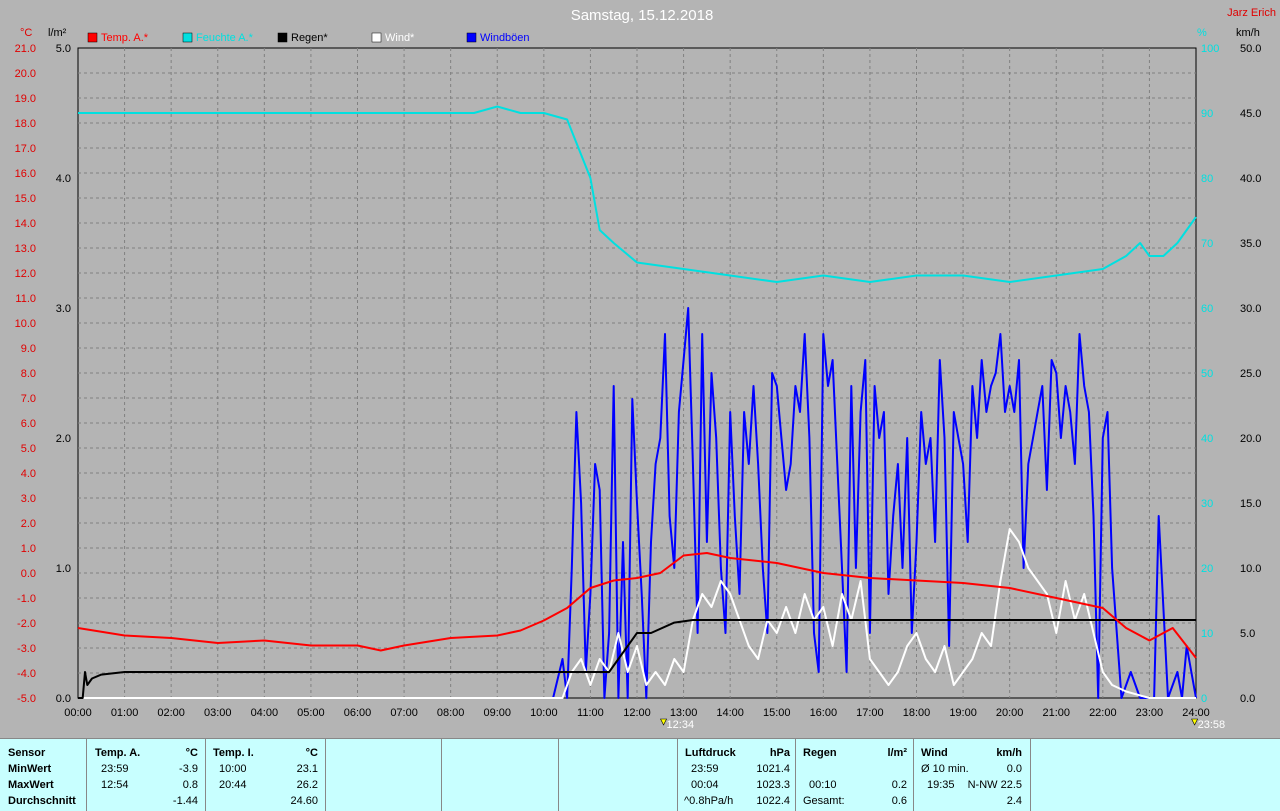  What do you see at coordinates (63, 49) in the screenshot?
I see `rain-tick-label: 5.0` at bounding box center [63, 49].